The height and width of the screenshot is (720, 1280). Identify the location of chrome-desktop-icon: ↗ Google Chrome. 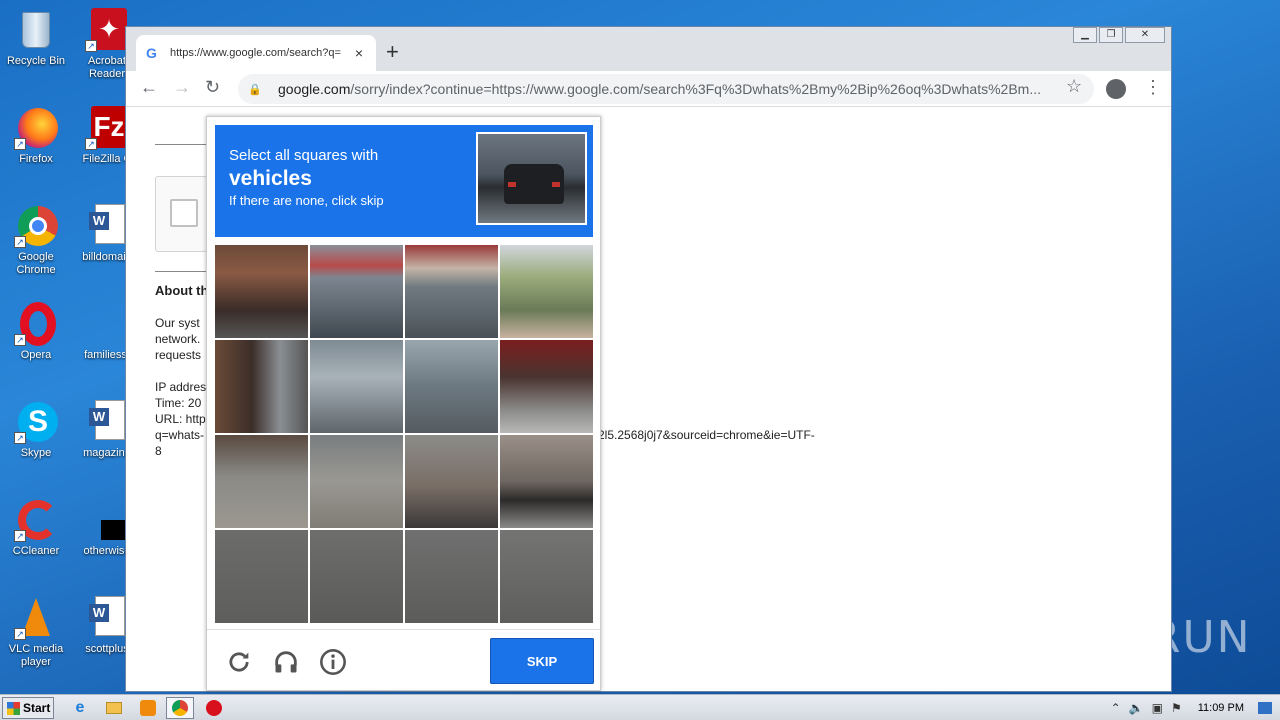
(36, 240).